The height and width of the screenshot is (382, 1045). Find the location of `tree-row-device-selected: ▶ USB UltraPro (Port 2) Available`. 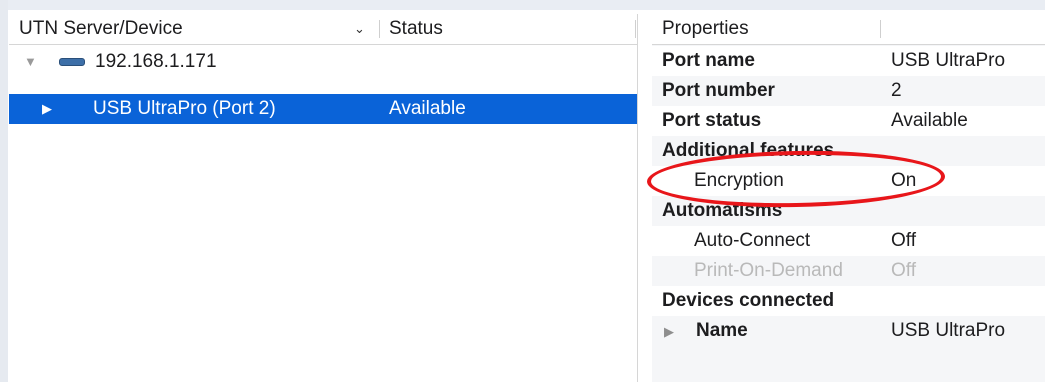

tree-row-device-selected: ▶ USB UltraPro (Port 2) Available is located at coordinates (323, 109).